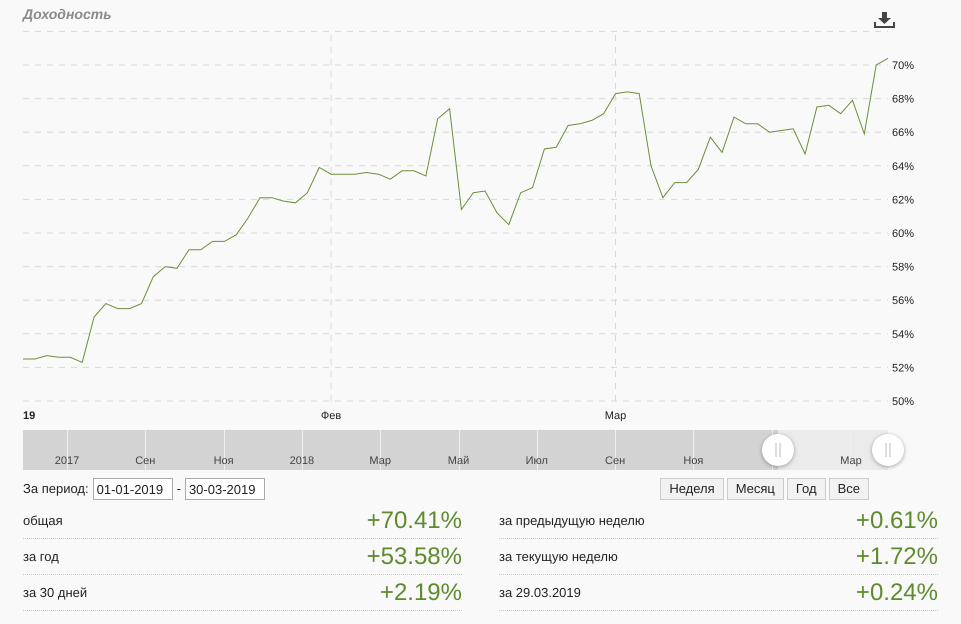 This screenshot has width=961, height=624. I want to click on navigator-label: 2017, so click(67, 461).